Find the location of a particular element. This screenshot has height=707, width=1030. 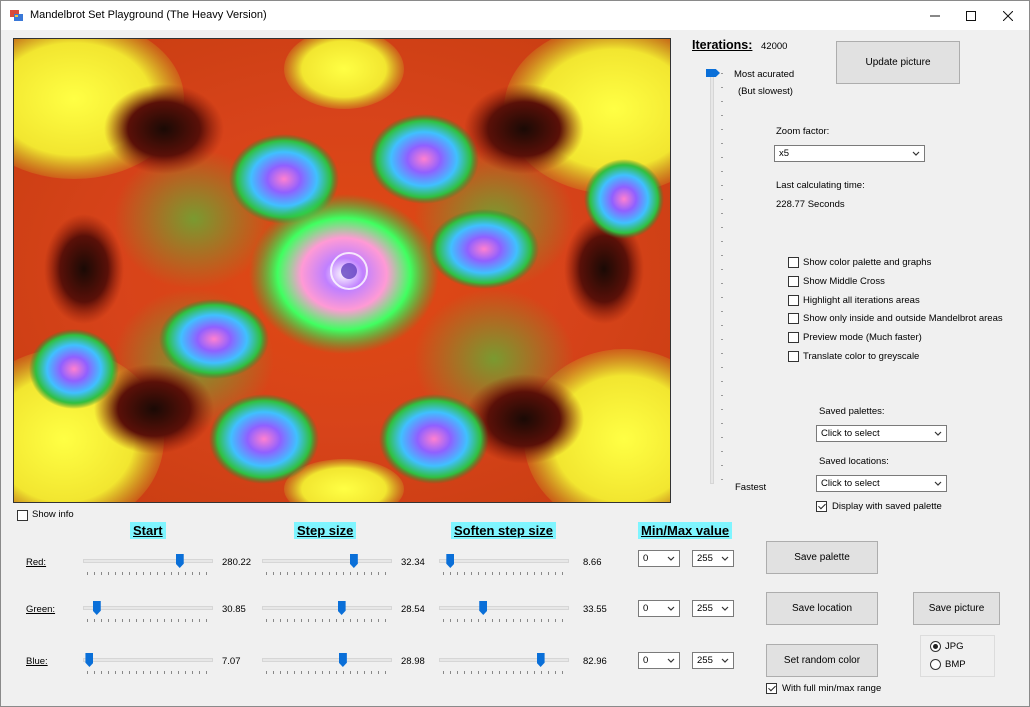

red-max-select: 255 is located at coordinates (713, 558).